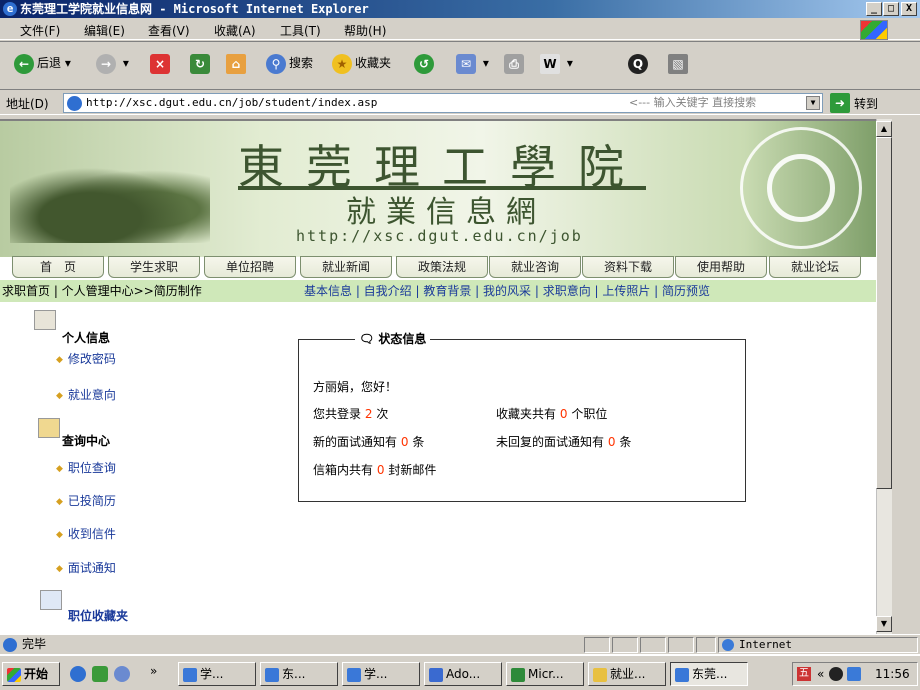 Image resolution: width=920 pixels, height=690 pixels. Describe the element at coordinates (102, 291) in the screenshot. I see `breadcrumb: 求职首页 | 个人管理中心>>简历制作` at that location.